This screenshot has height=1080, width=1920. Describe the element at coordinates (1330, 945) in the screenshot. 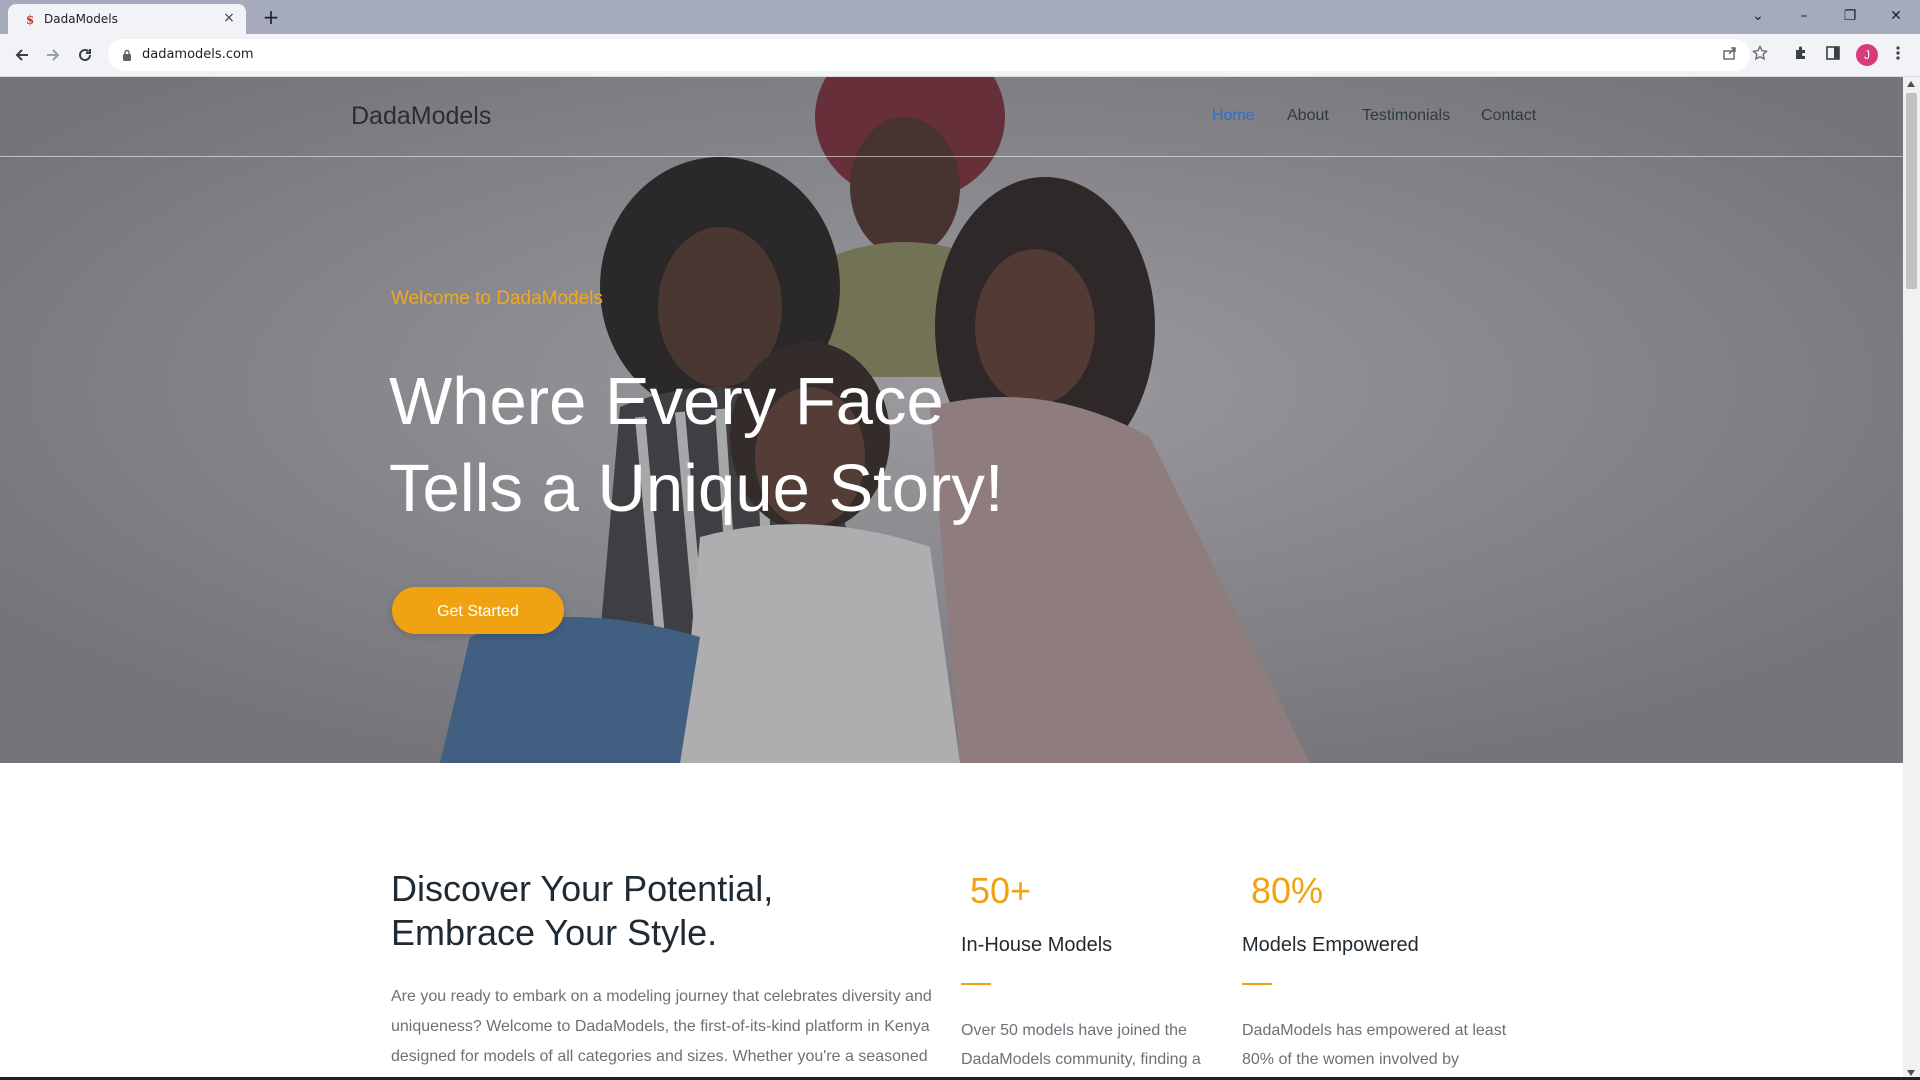

I see `stat-label: Models Empowered` at that location.